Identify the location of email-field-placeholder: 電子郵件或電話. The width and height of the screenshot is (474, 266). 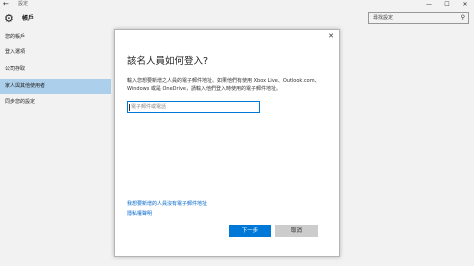
(149, 107).